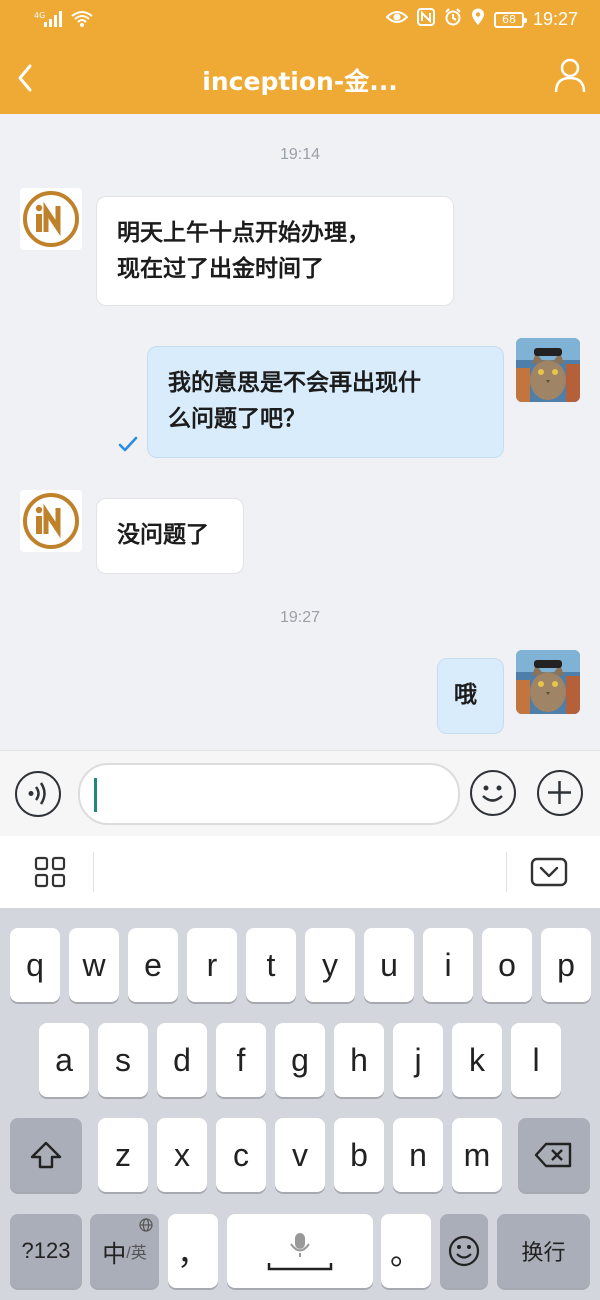 This screenshot has width=600, height=1300. I want to click on key-i: i, so click(448, 965).